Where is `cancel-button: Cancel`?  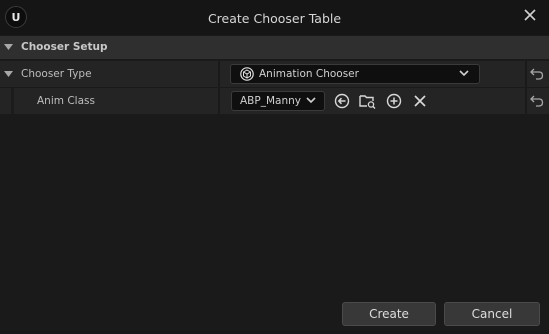 cancel-button: Cancel is located at coordinates (492, 314).